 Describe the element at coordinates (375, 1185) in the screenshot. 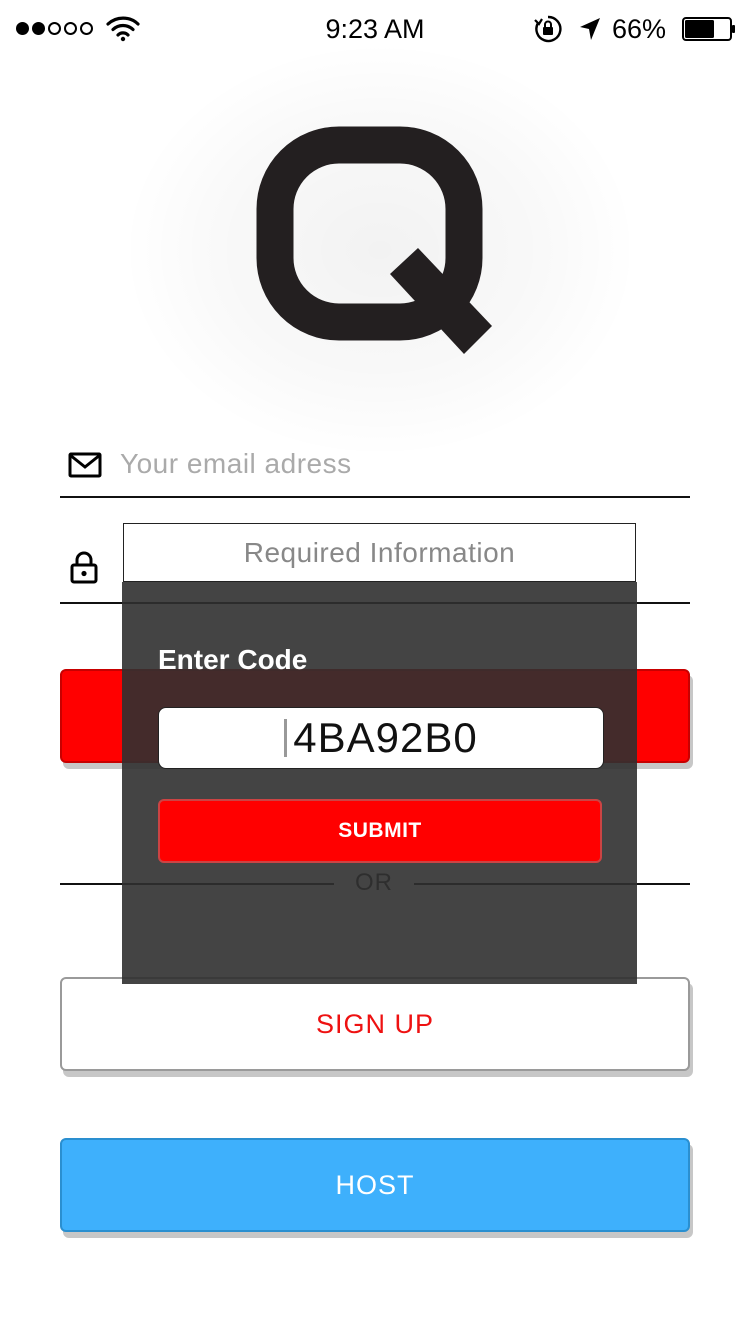

I see `host-button: HOST` at that location.